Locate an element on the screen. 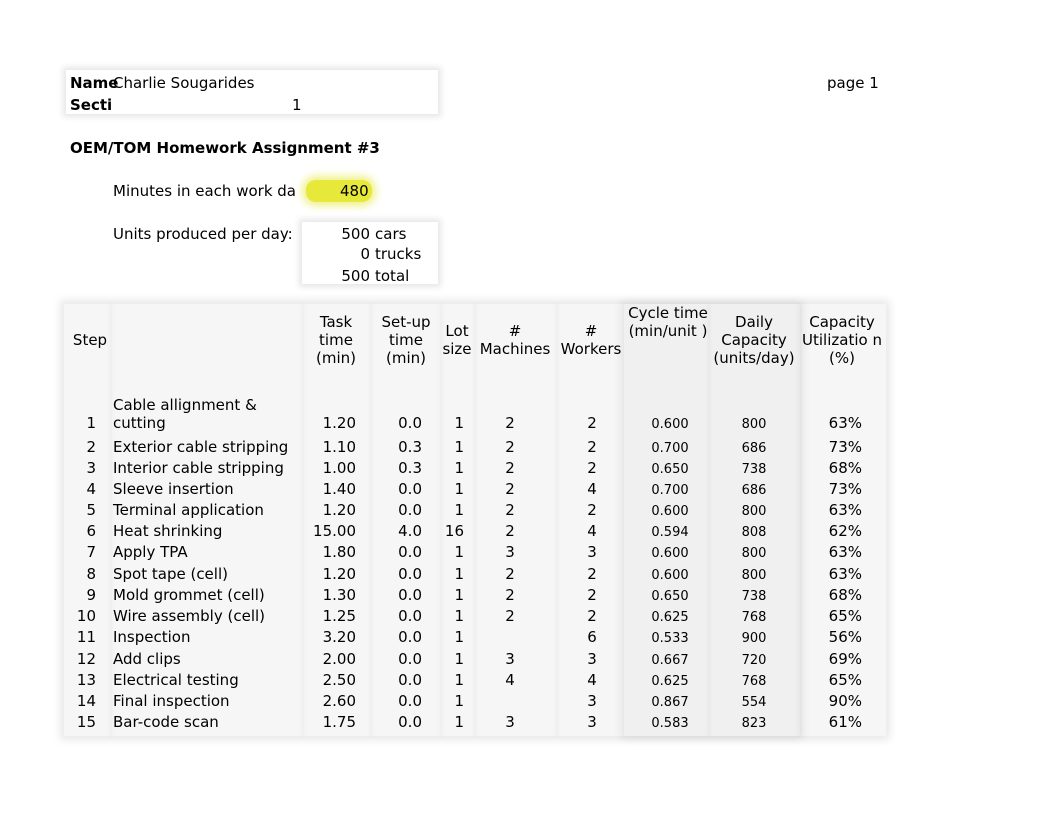 The height and width of the screenshot is (822, 1062). cycle-time-cell: 0.600 is located at coordinates (670, 553).